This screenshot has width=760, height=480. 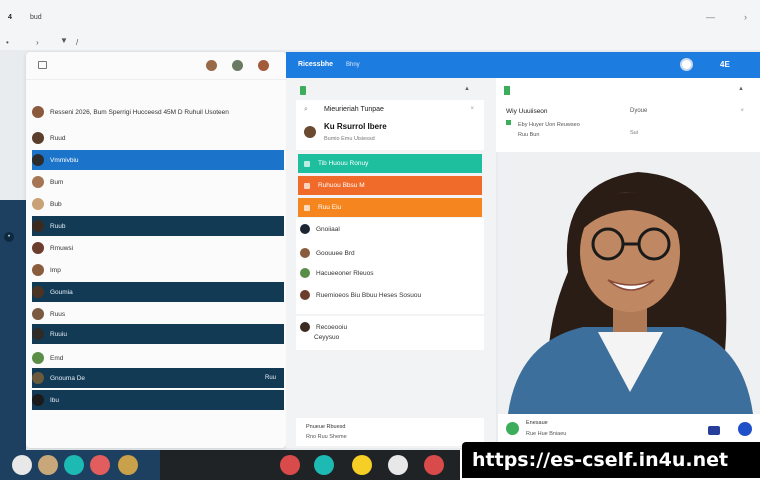 What do you see at coordinates (390, 163) in the screenshot?
I see `category-bar: Tib Huouu Ronuy` at bounding box center [390, 163].